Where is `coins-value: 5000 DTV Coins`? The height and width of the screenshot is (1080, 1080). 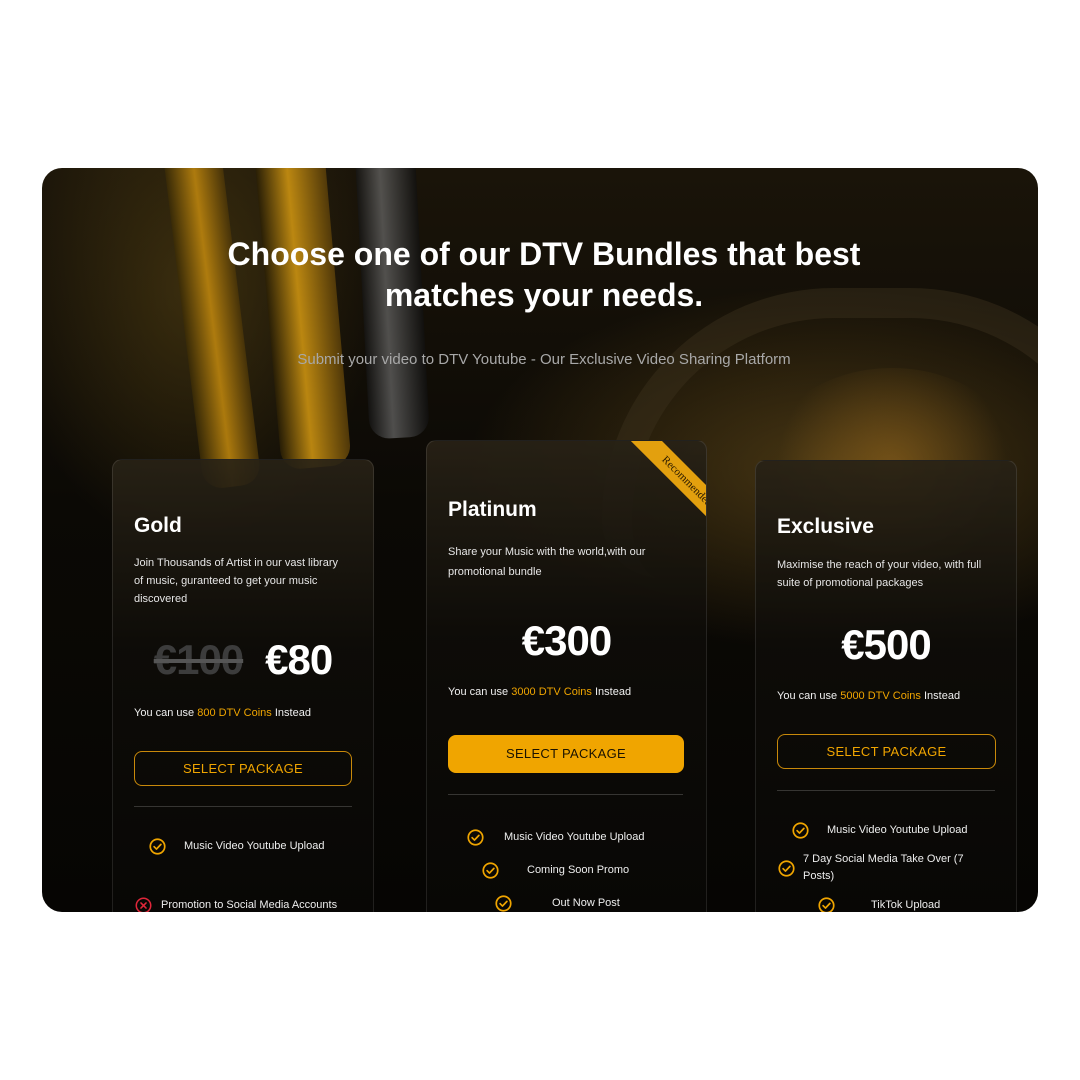
coins-value: 5000 DTV Coins is located at coordinates (880, 696).